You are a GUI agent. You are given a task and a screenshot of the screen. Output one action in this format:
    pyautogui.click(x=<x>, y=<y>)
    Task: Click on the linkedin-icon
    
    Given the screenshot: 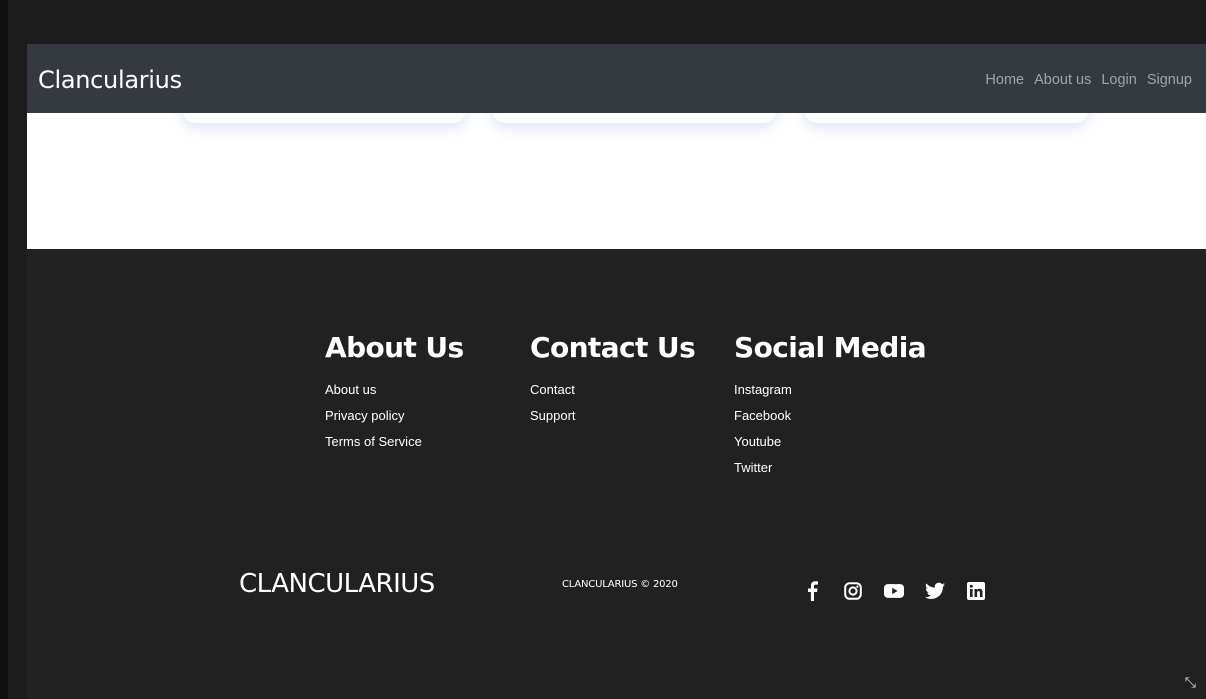 What is the action you would take?
    pyautogui.click(x=976, y=591)
    